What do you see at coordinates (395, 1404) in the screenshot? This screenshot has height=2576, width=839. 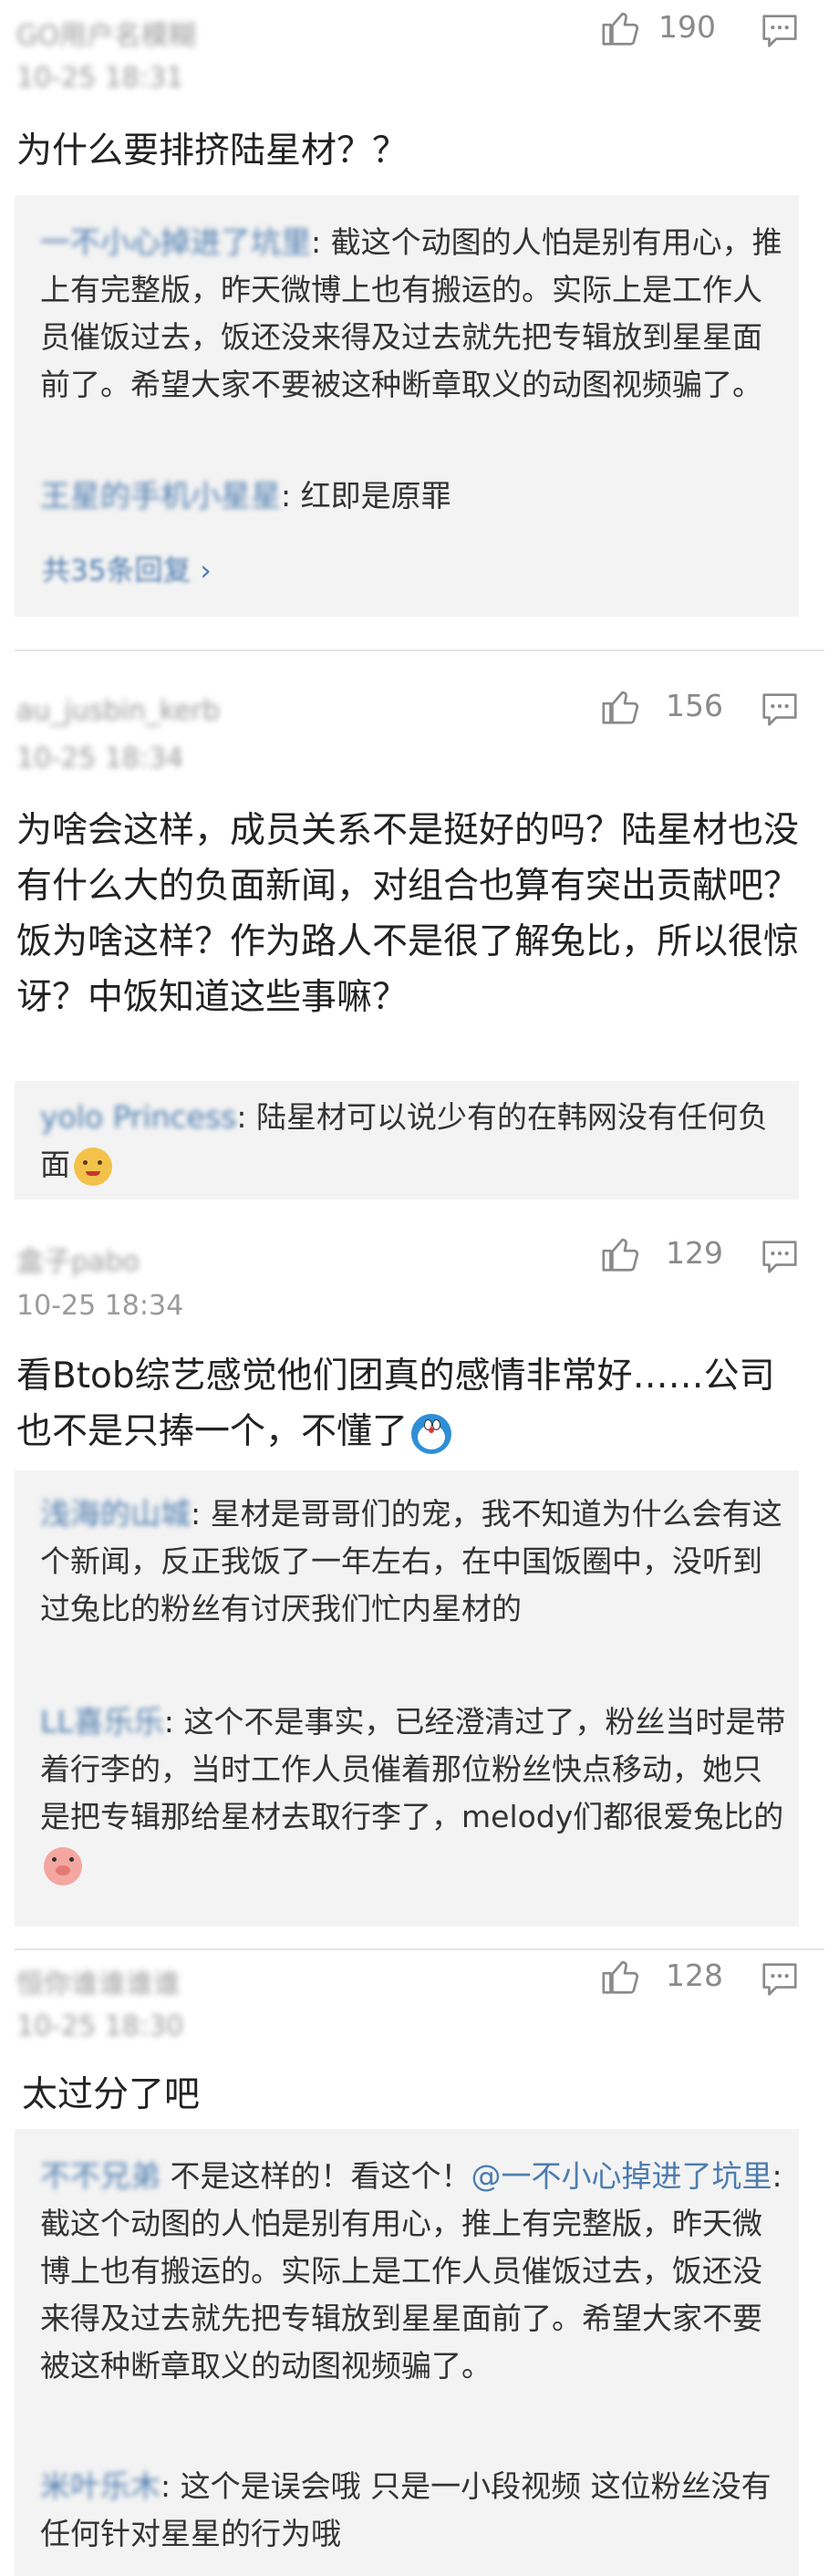 I see `comment-text-content: 看Btob综艺感觉他们团真的感情非常好……公司也不是只捧一个，不懂了` at bounding box center [395, 1404].